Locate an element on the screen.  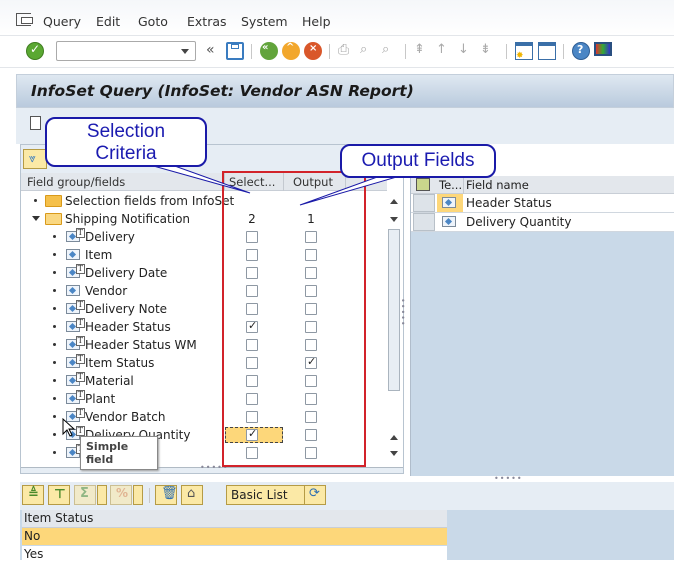
selection-callout-pointer is located at coordinates (200, 179).